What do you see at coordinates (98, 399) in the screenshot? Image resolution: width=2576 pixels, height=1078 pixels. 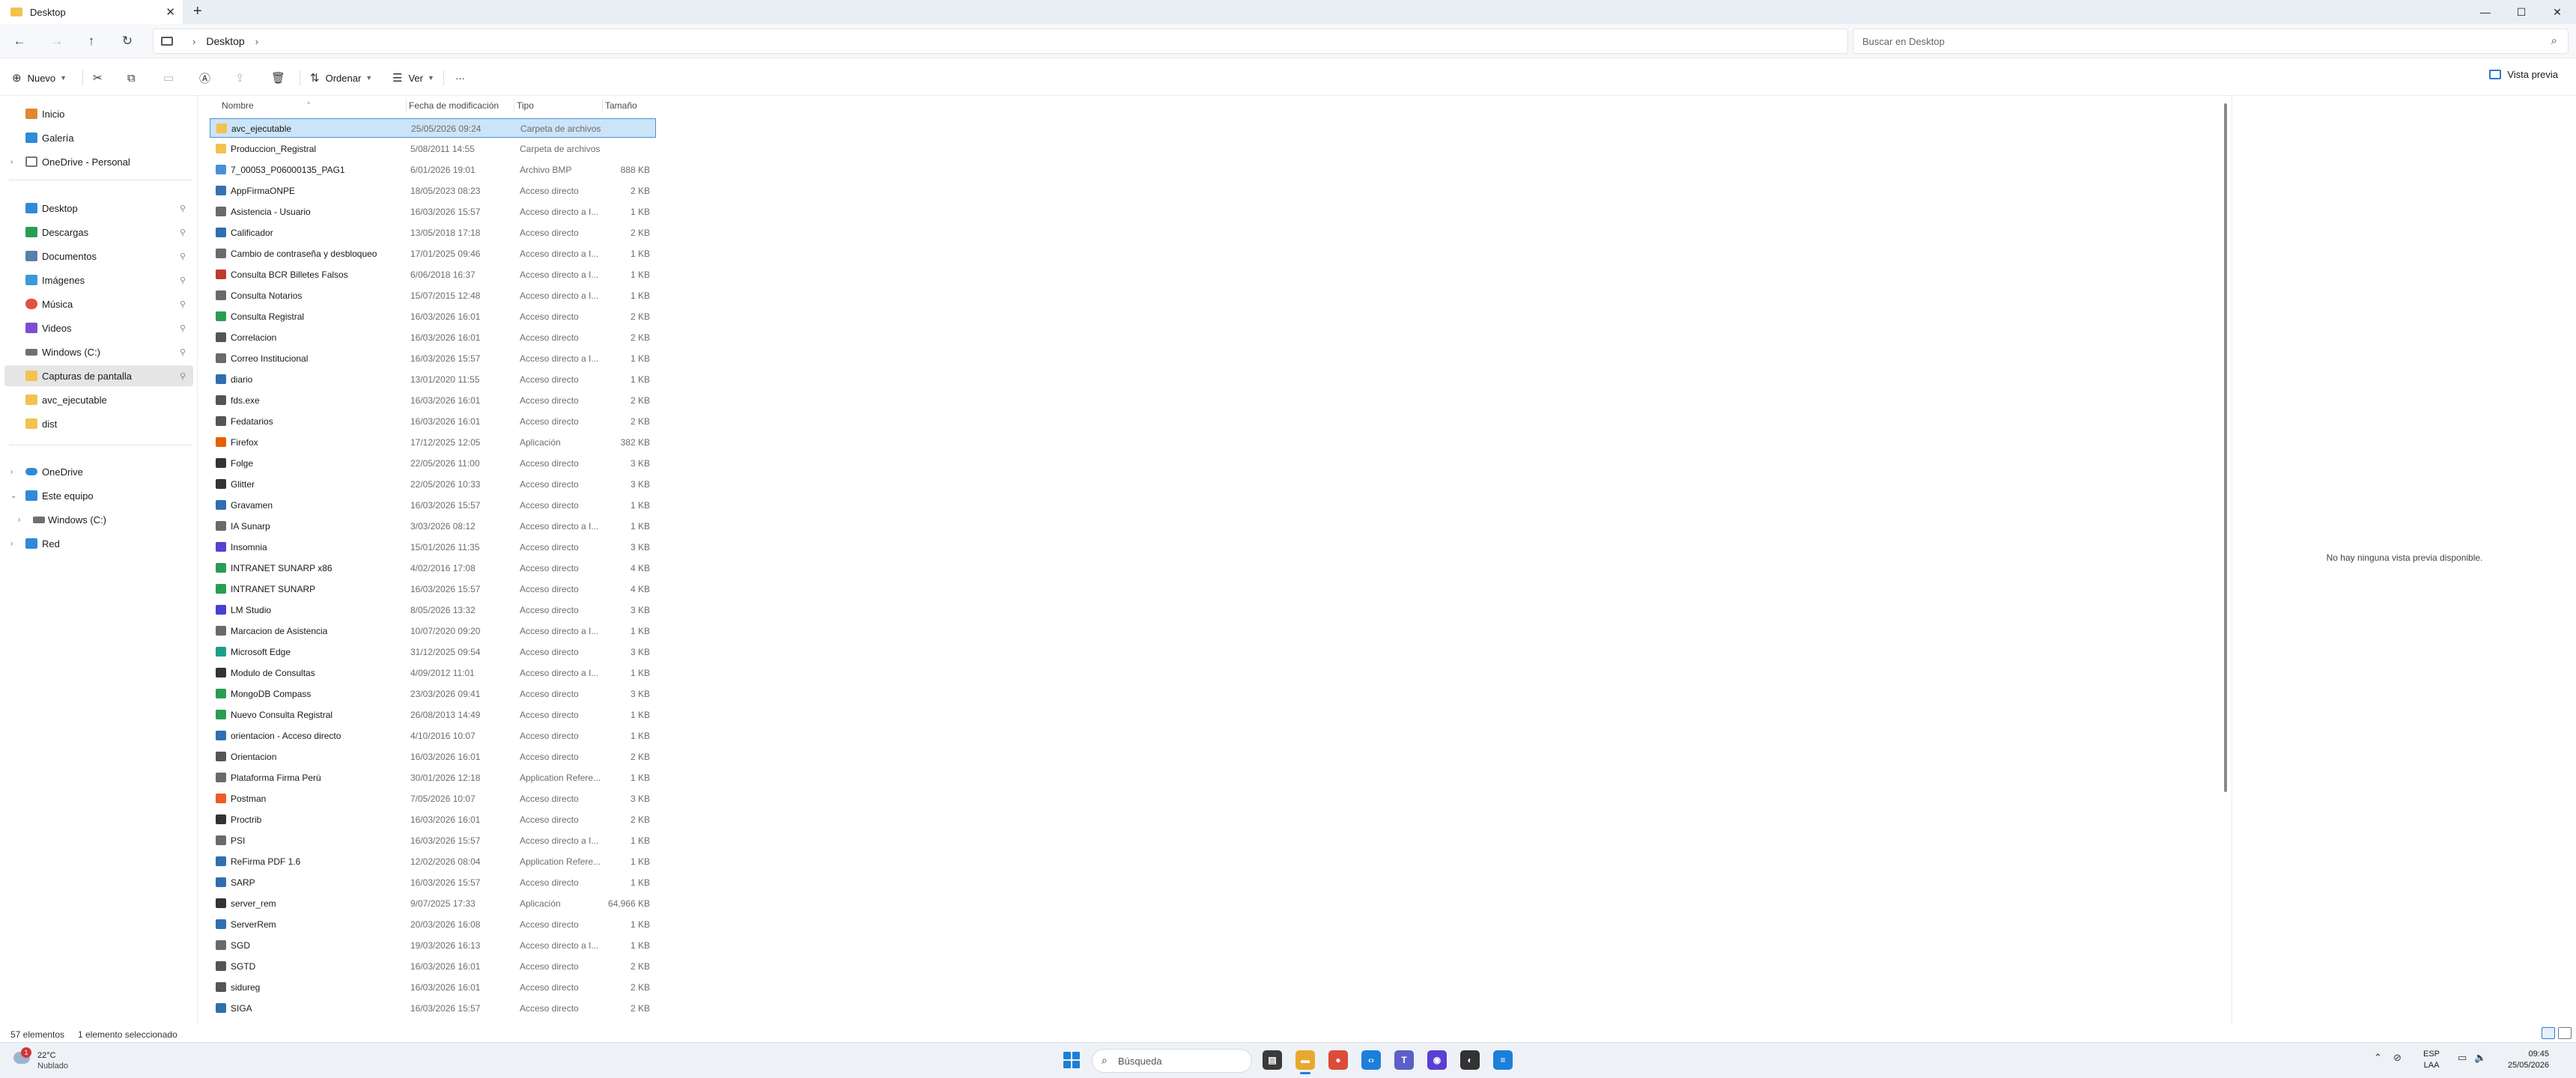 I see `sidebar-item-avc-ejecutable: avc_ejecutable` at bounding box center [98, 399].